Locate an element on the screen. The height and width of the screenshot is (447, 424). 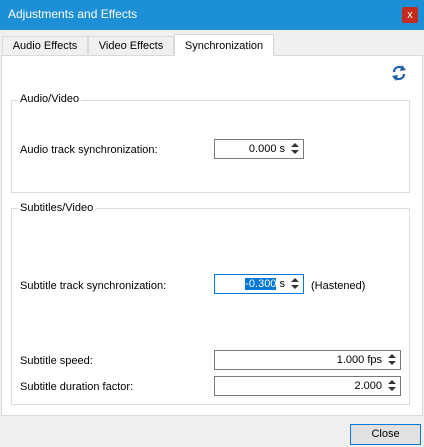
subtitle-speed-label: Subtitle speed: is located at coordinates (56, 361).